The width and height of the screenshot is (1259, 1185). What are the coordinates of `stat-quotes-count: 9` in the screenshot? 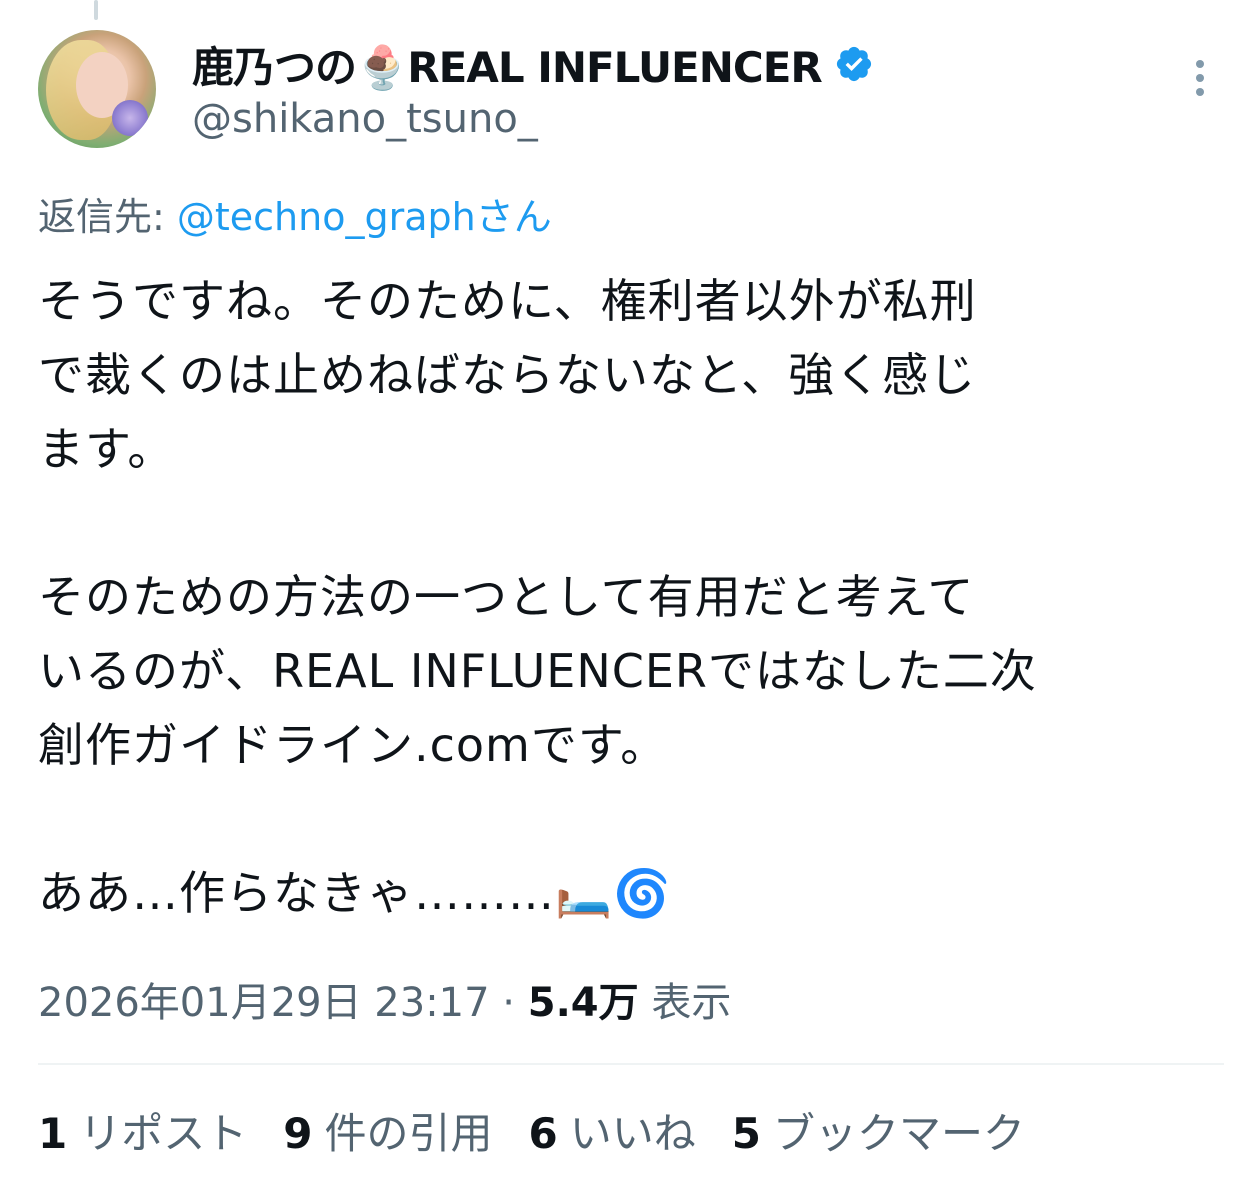 It's located at (298, 1133).